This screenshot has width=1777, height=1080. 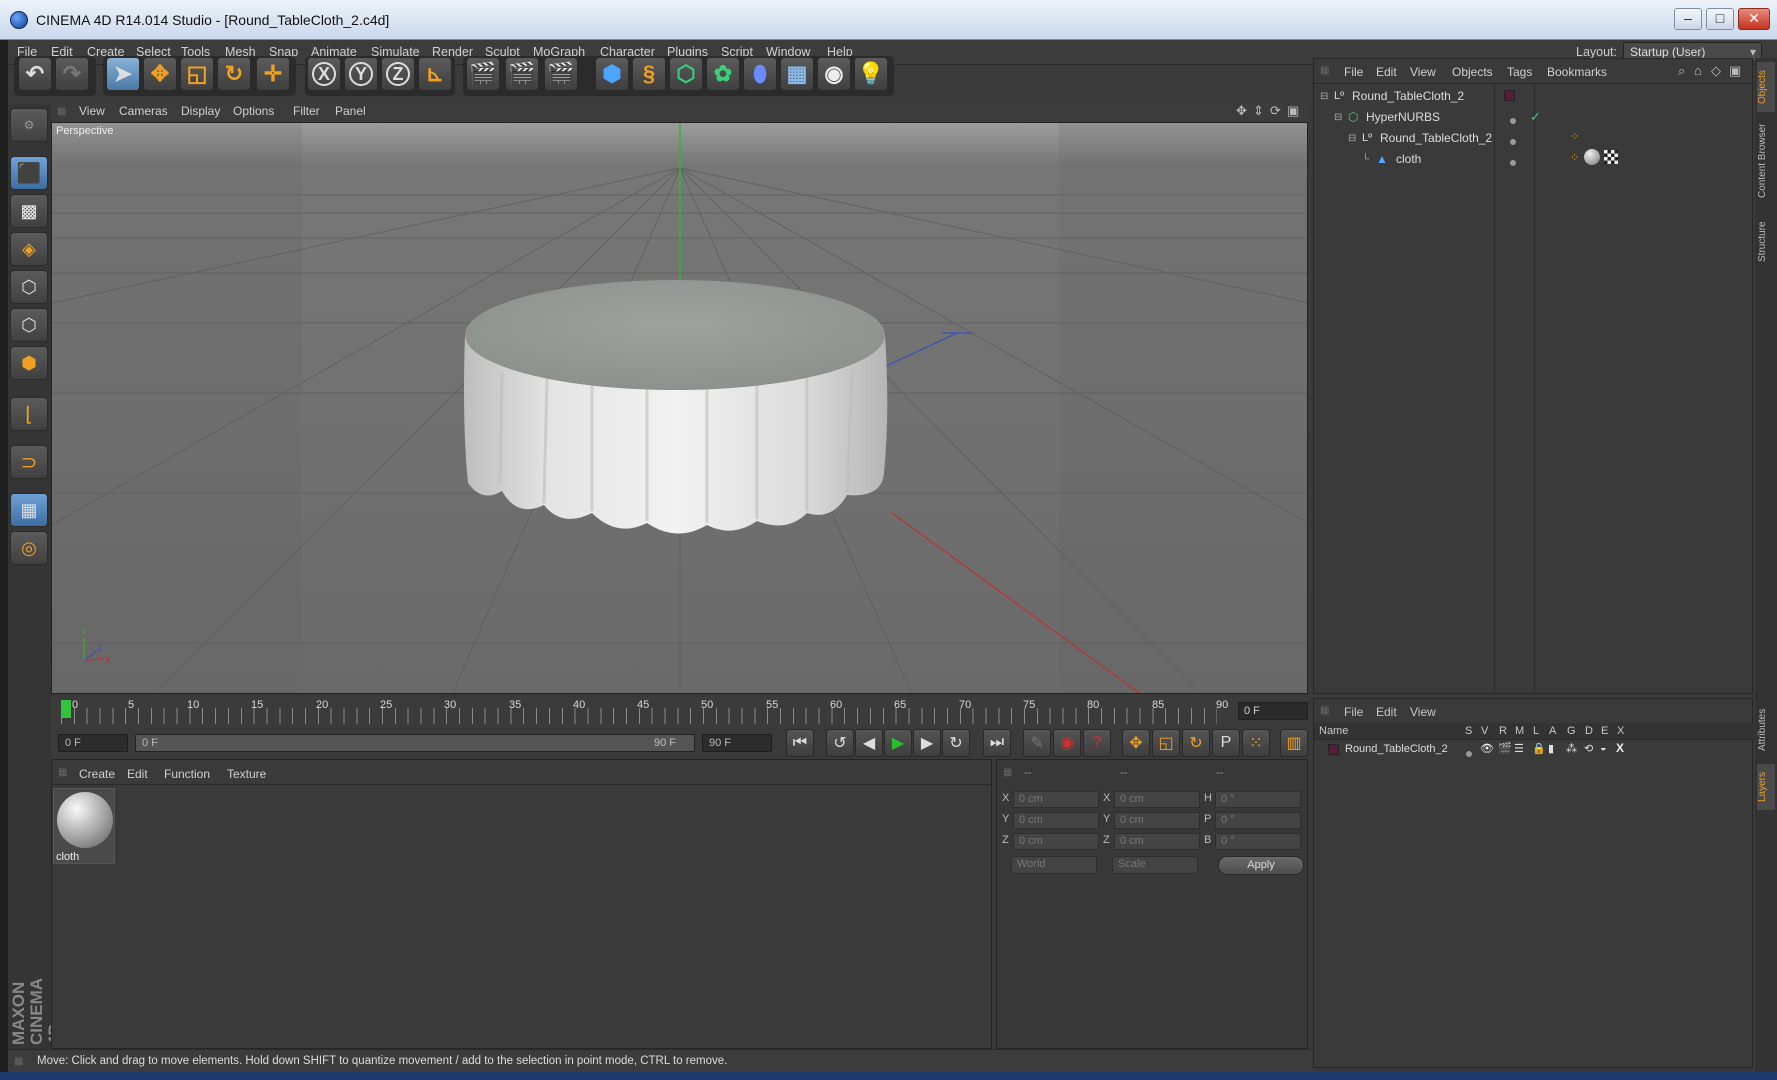 I want to click on coordinate-system-icon: ⊾, so click(x=435, y=74).